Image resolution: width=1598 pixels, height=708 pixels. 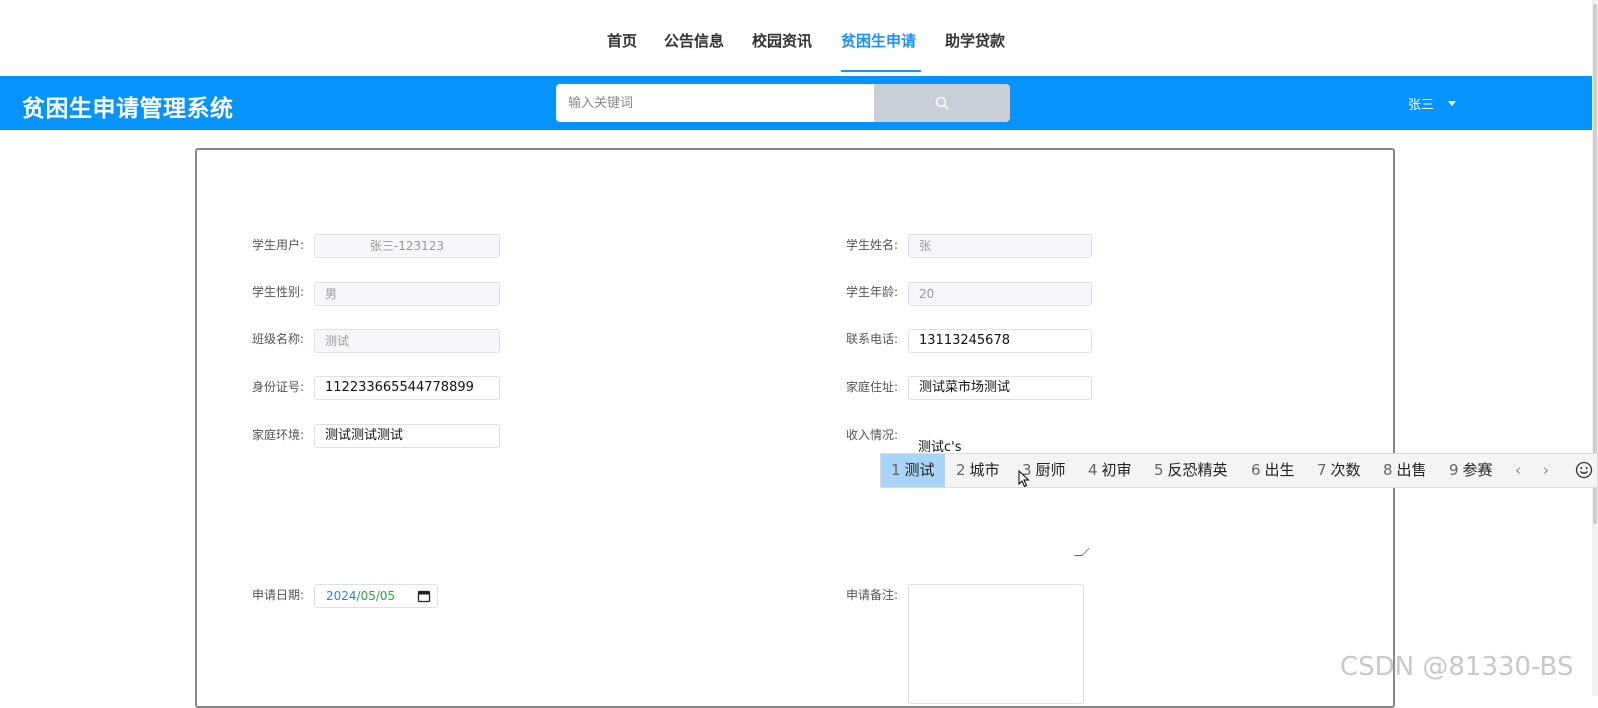 I want to click on nav-item-campus-news: 校园资讯, so click(x=782, y=40).